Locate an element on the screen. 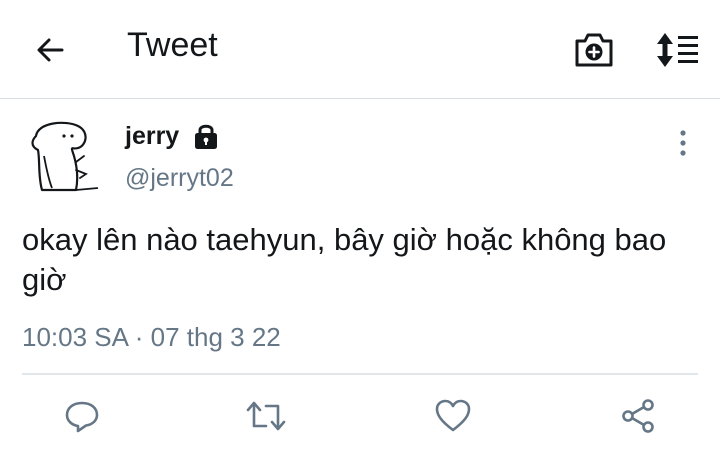  reply-button is located at coordinates (82, 416).